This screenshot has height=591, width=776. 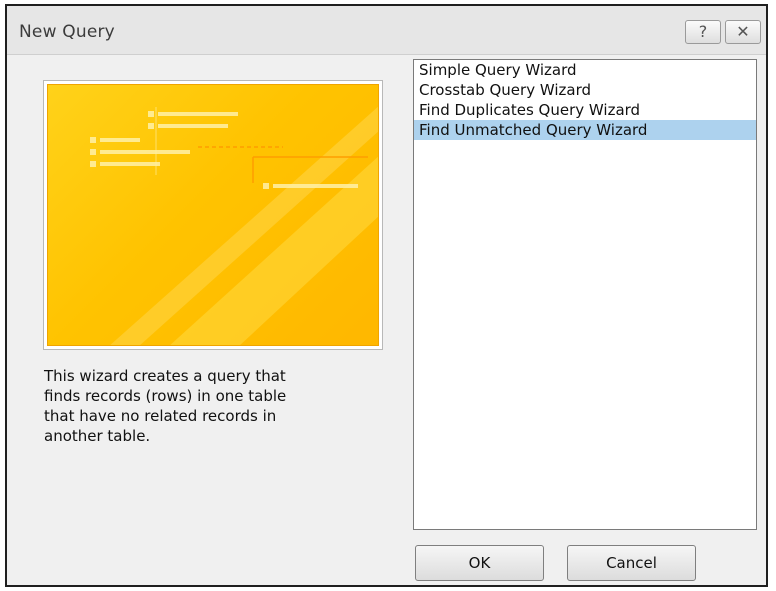 I want to click on close-button: ✕, so click(x=743, y=32).